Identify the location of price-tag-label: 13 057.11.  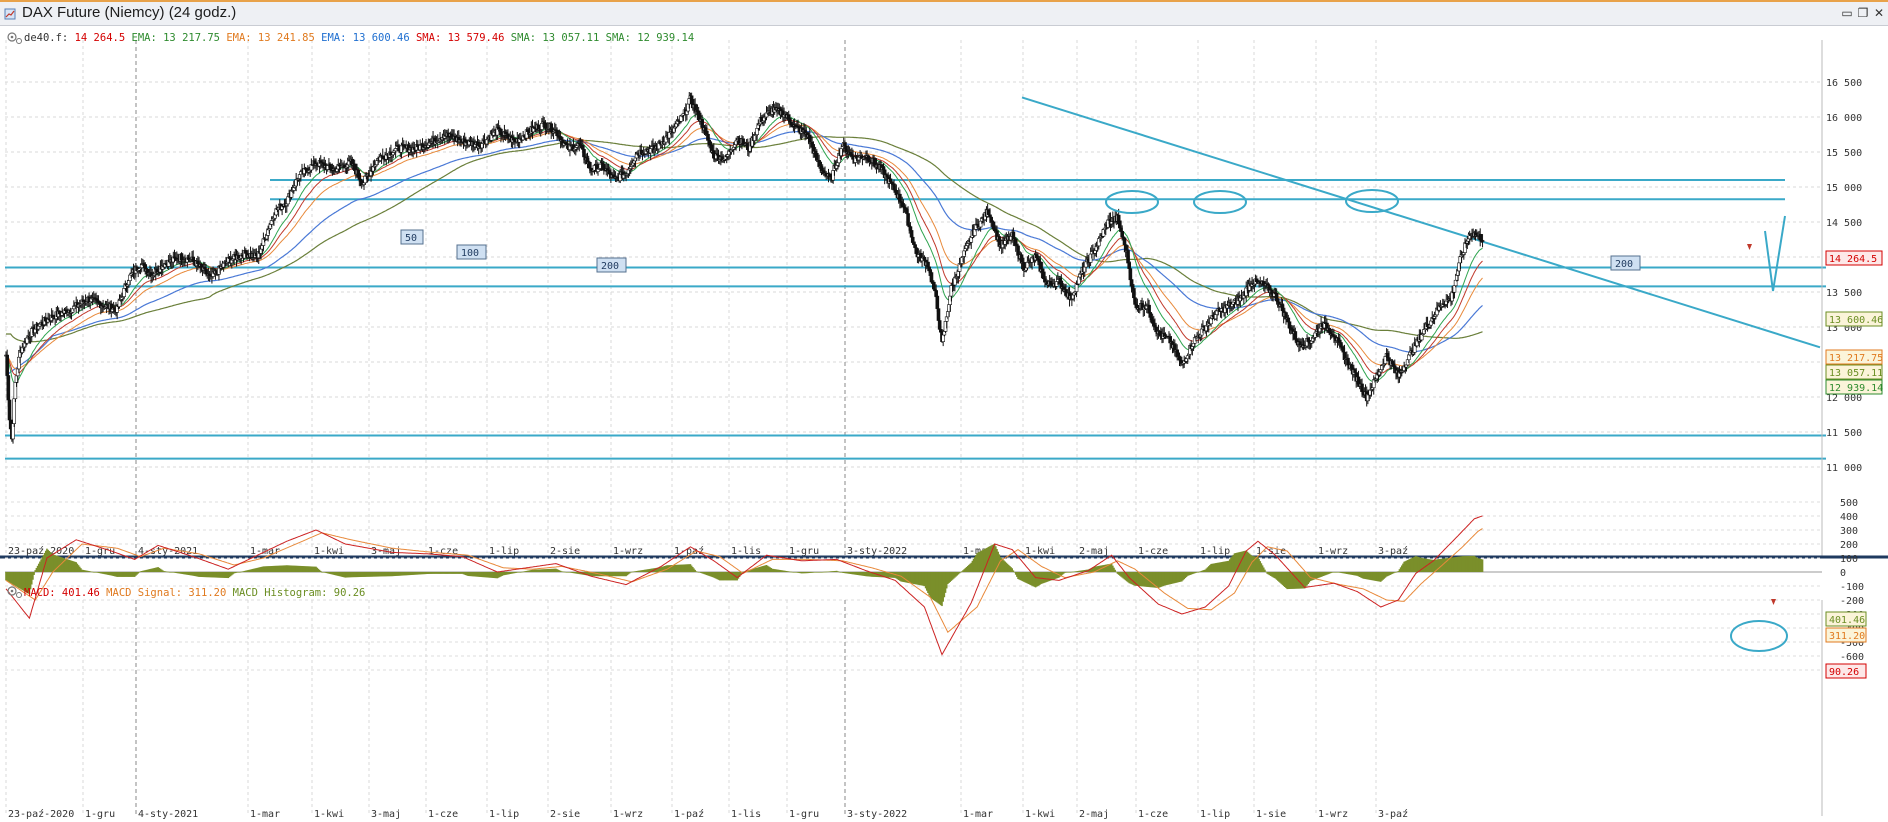
(1856, 373).